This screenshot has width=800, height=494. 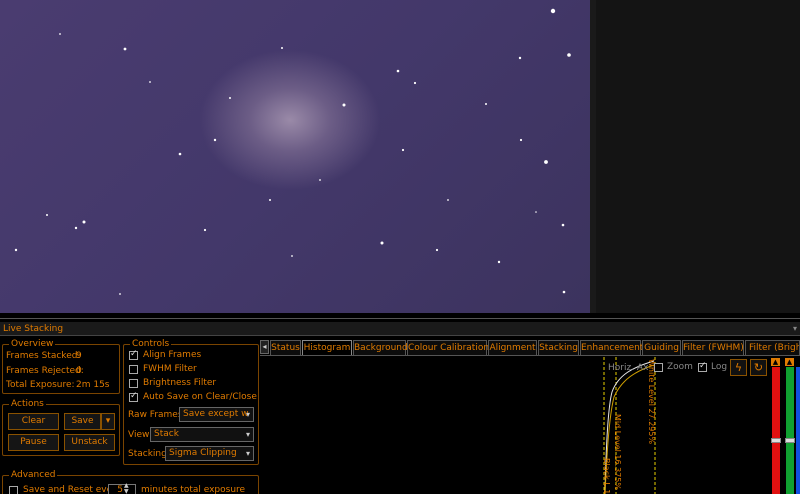 What do you see at coordinates (40, 385) in the screenshot?
I see `total-exposure-label: Total Exposure:` at bounding box center [40, 385].